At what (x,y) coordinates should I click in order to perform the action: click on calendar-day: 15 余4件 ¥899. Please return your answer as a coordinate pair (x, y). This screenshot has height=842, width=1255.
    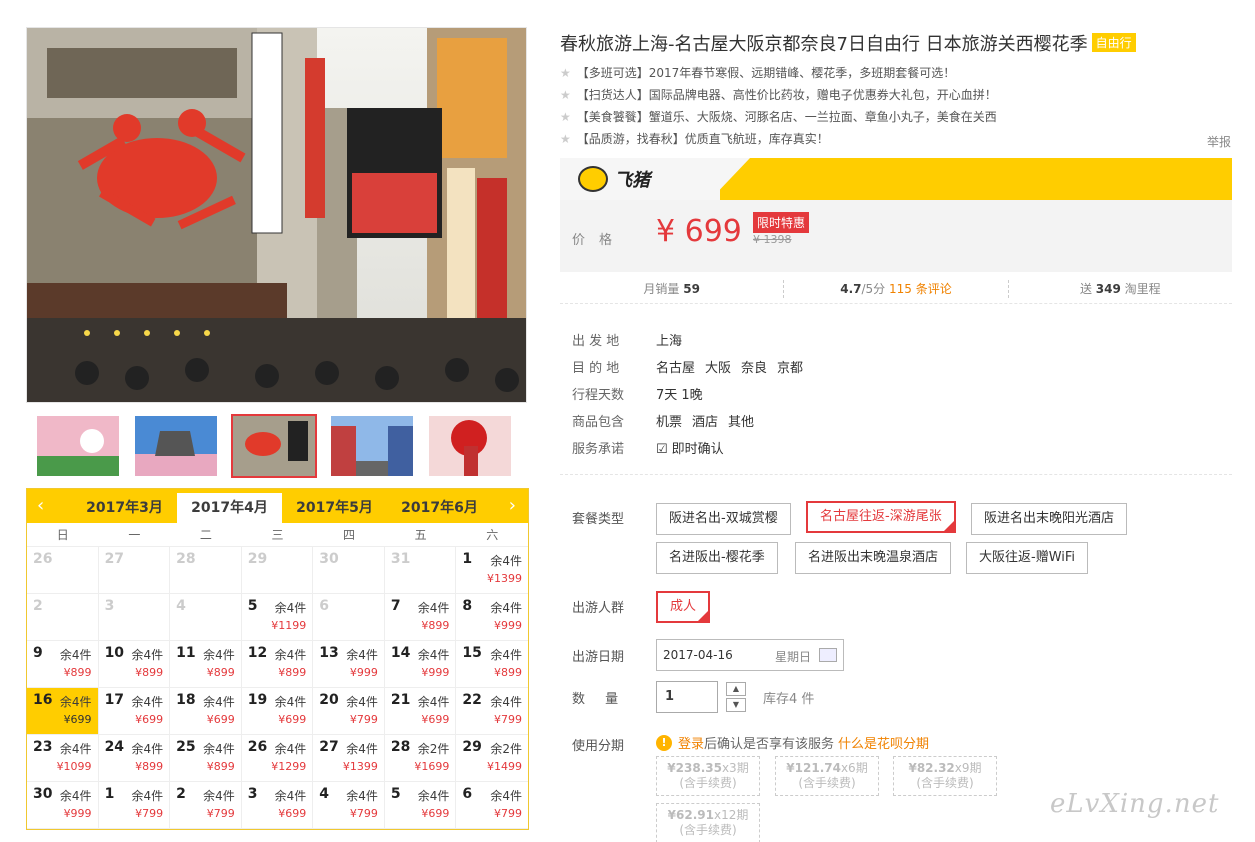
    Looking at the image, I should click on (492, 664).